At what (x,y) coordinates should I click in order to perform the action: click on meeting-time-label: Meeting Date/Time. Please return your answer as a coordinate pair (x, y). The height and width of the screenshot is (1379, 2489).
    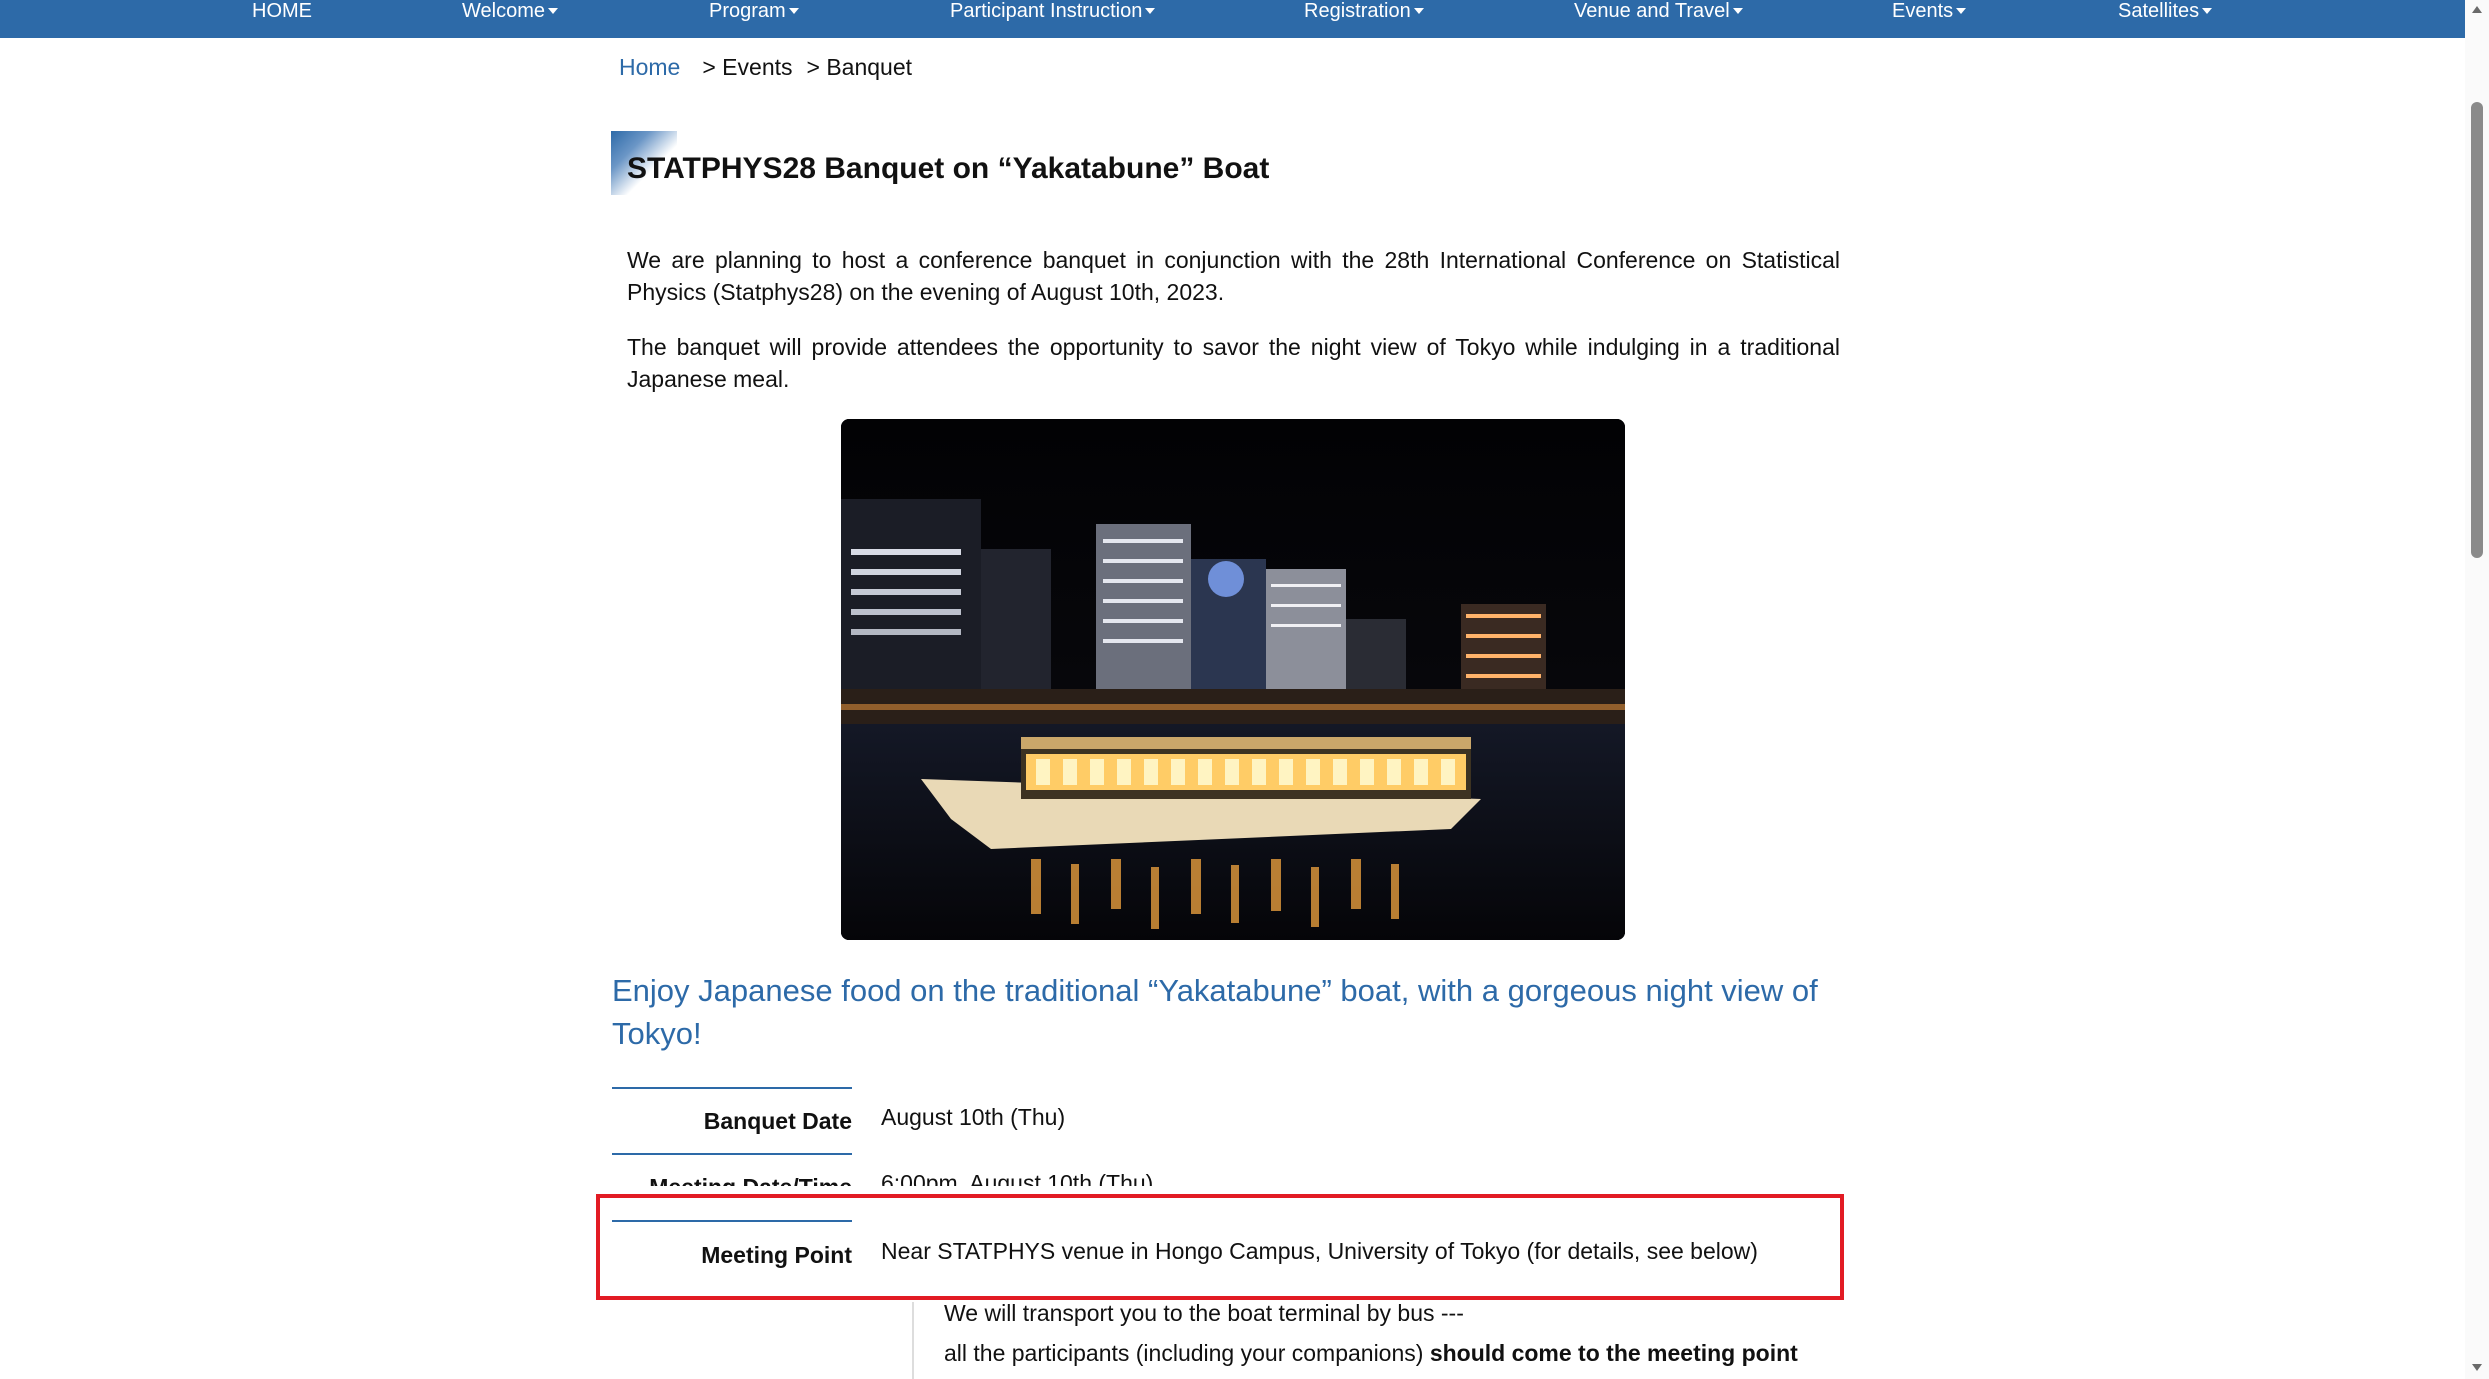
    Looking at the image, I should click on (732, 1180).